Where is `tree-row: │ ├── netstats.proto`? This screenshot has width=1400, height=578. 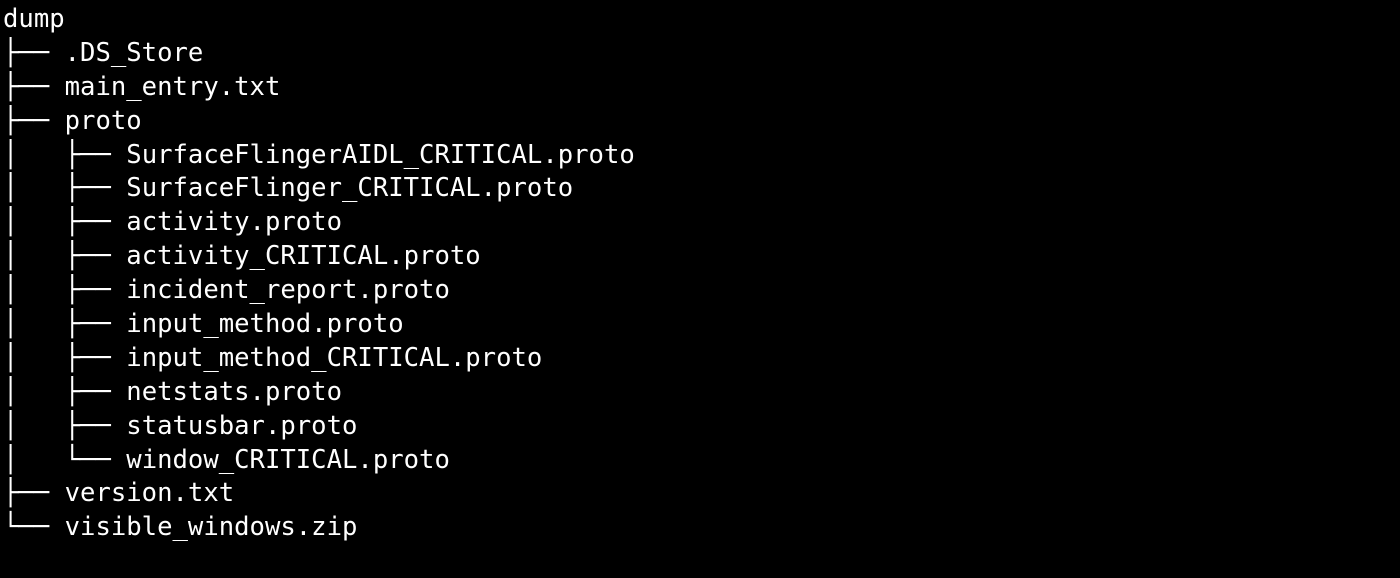
tree-row: │ ├── netstats.proto is located at coordinates (701, 393).